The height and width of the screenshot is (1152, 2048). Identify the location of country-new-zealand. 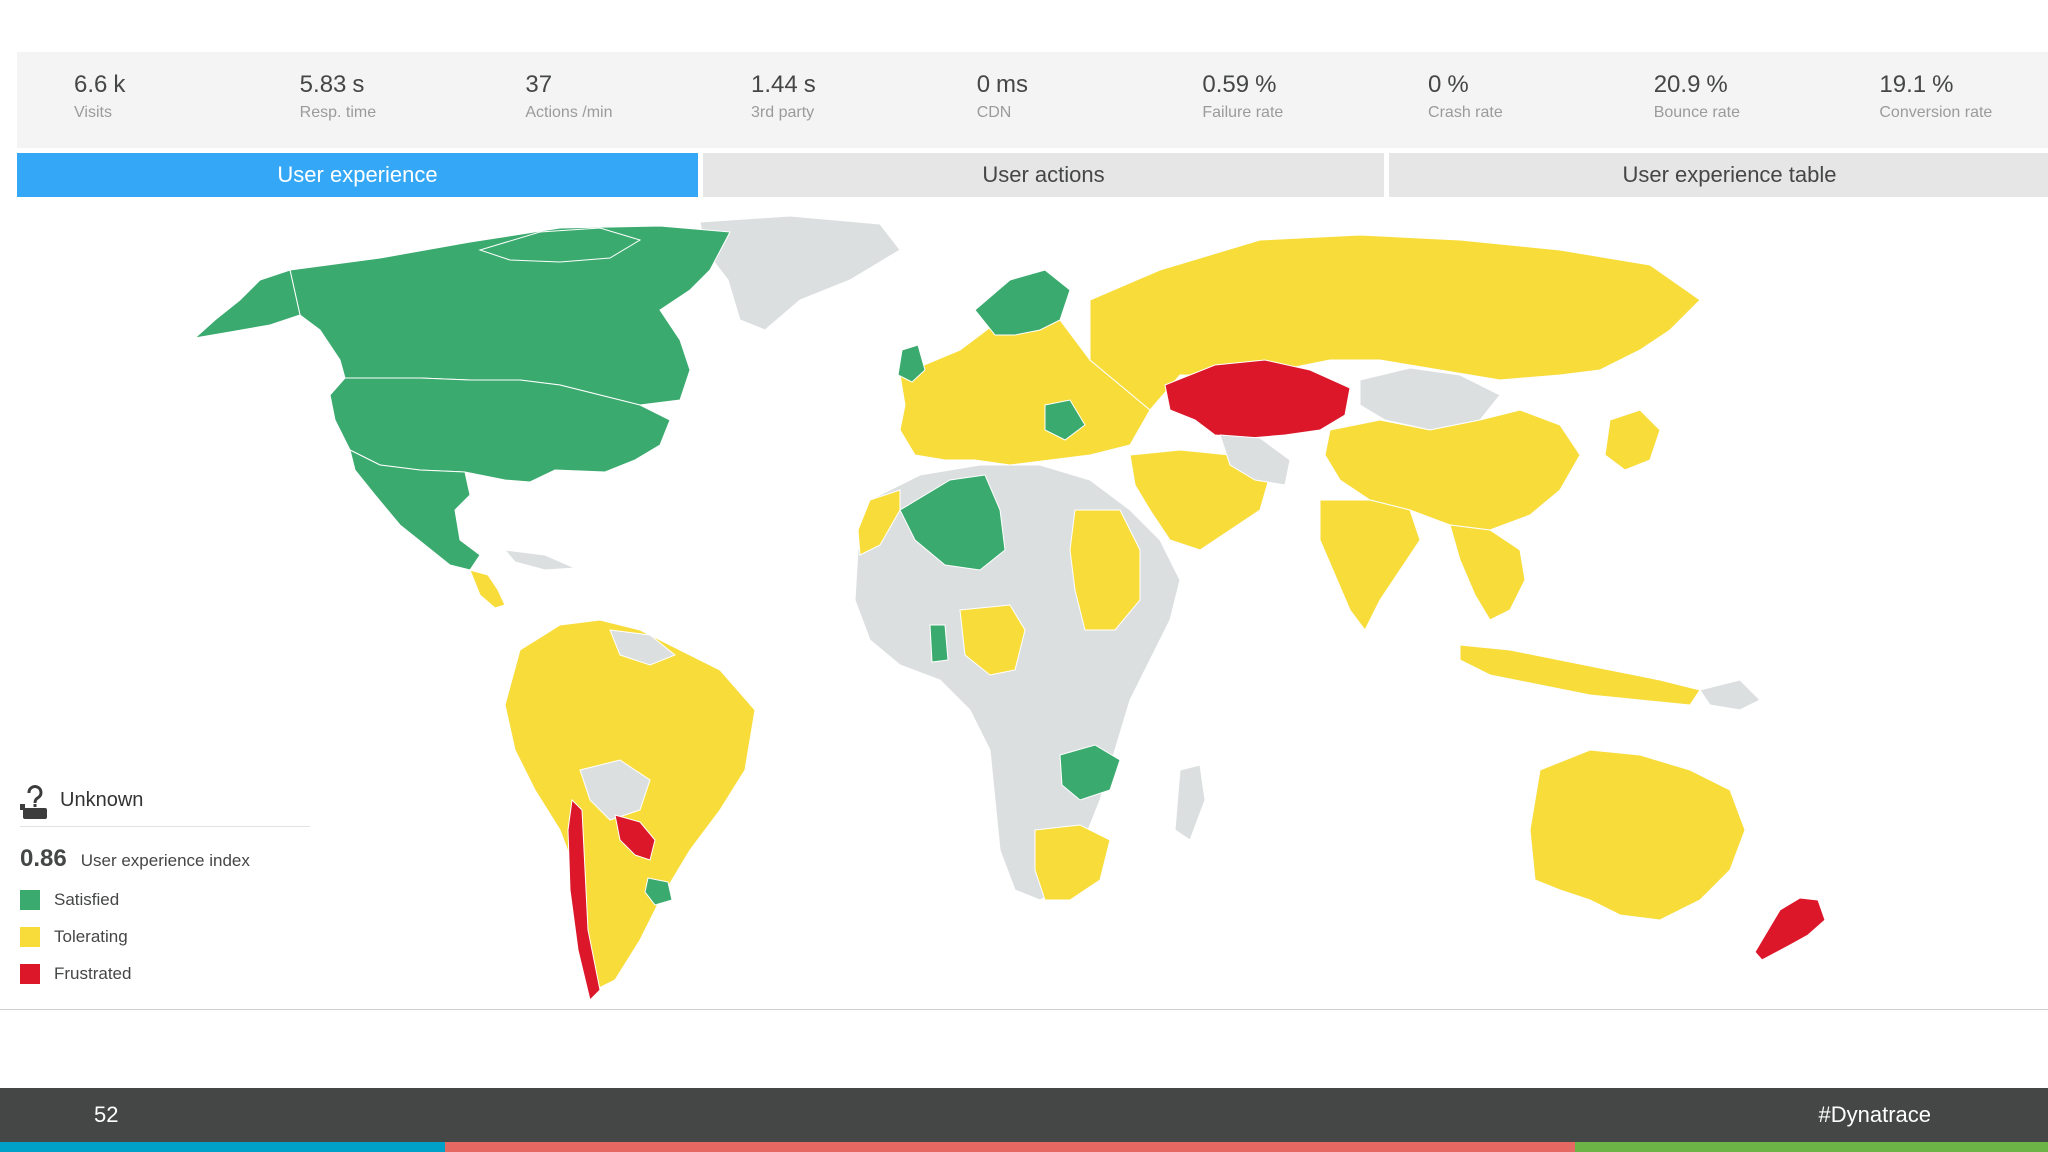
(1790, 929).